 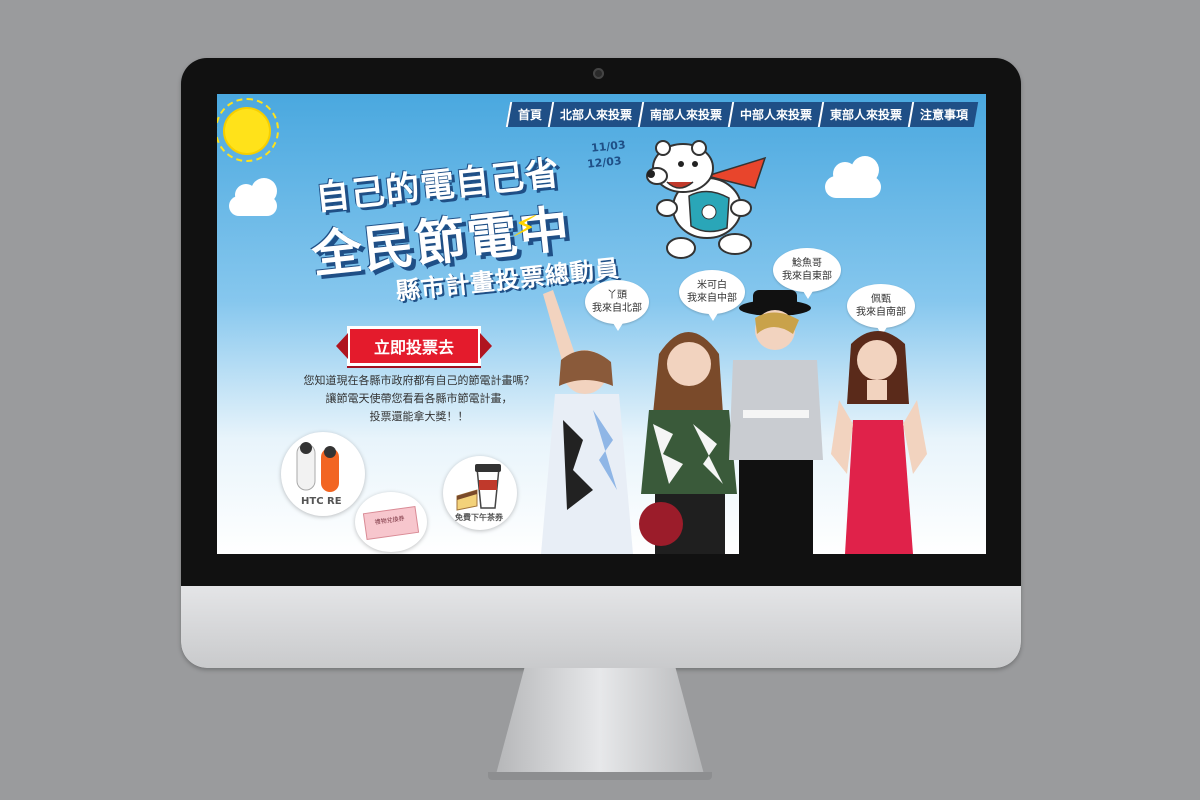 What do you see at coordinates (879, 442) in the screenshot?
I see `celebrity-south-figure` at bounding box center [879, 442].